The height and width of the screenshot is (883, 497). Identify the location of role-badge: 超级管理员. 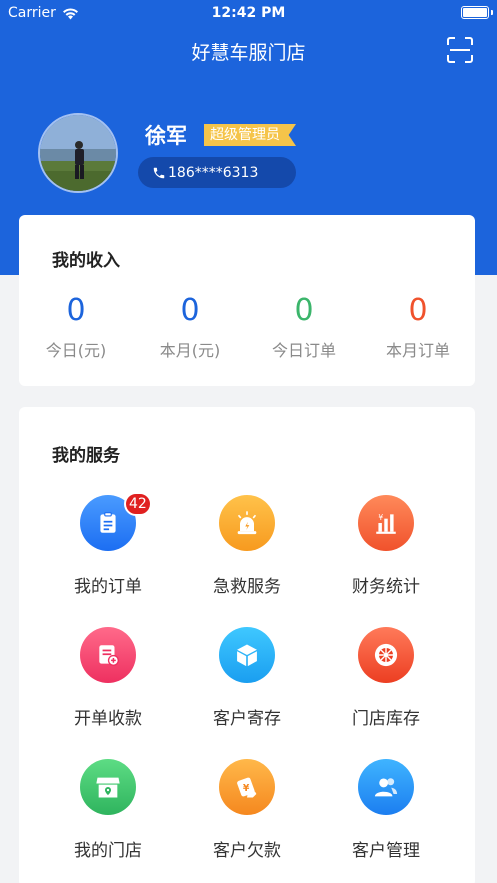
(250, 135).